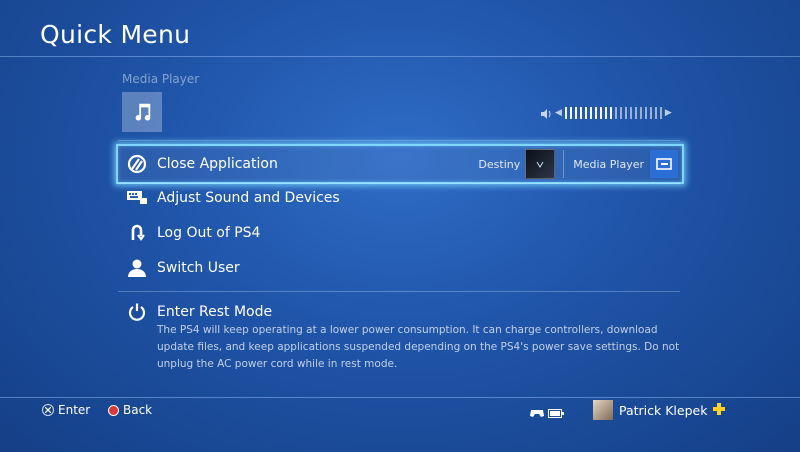 The width and height of the screenshot is (800, 452). What do you see at coordinates (399, 198) in the screenshot?
I see `adjust-sound-item: Adjust Sound and Devices` at bounding box center [399, 198].